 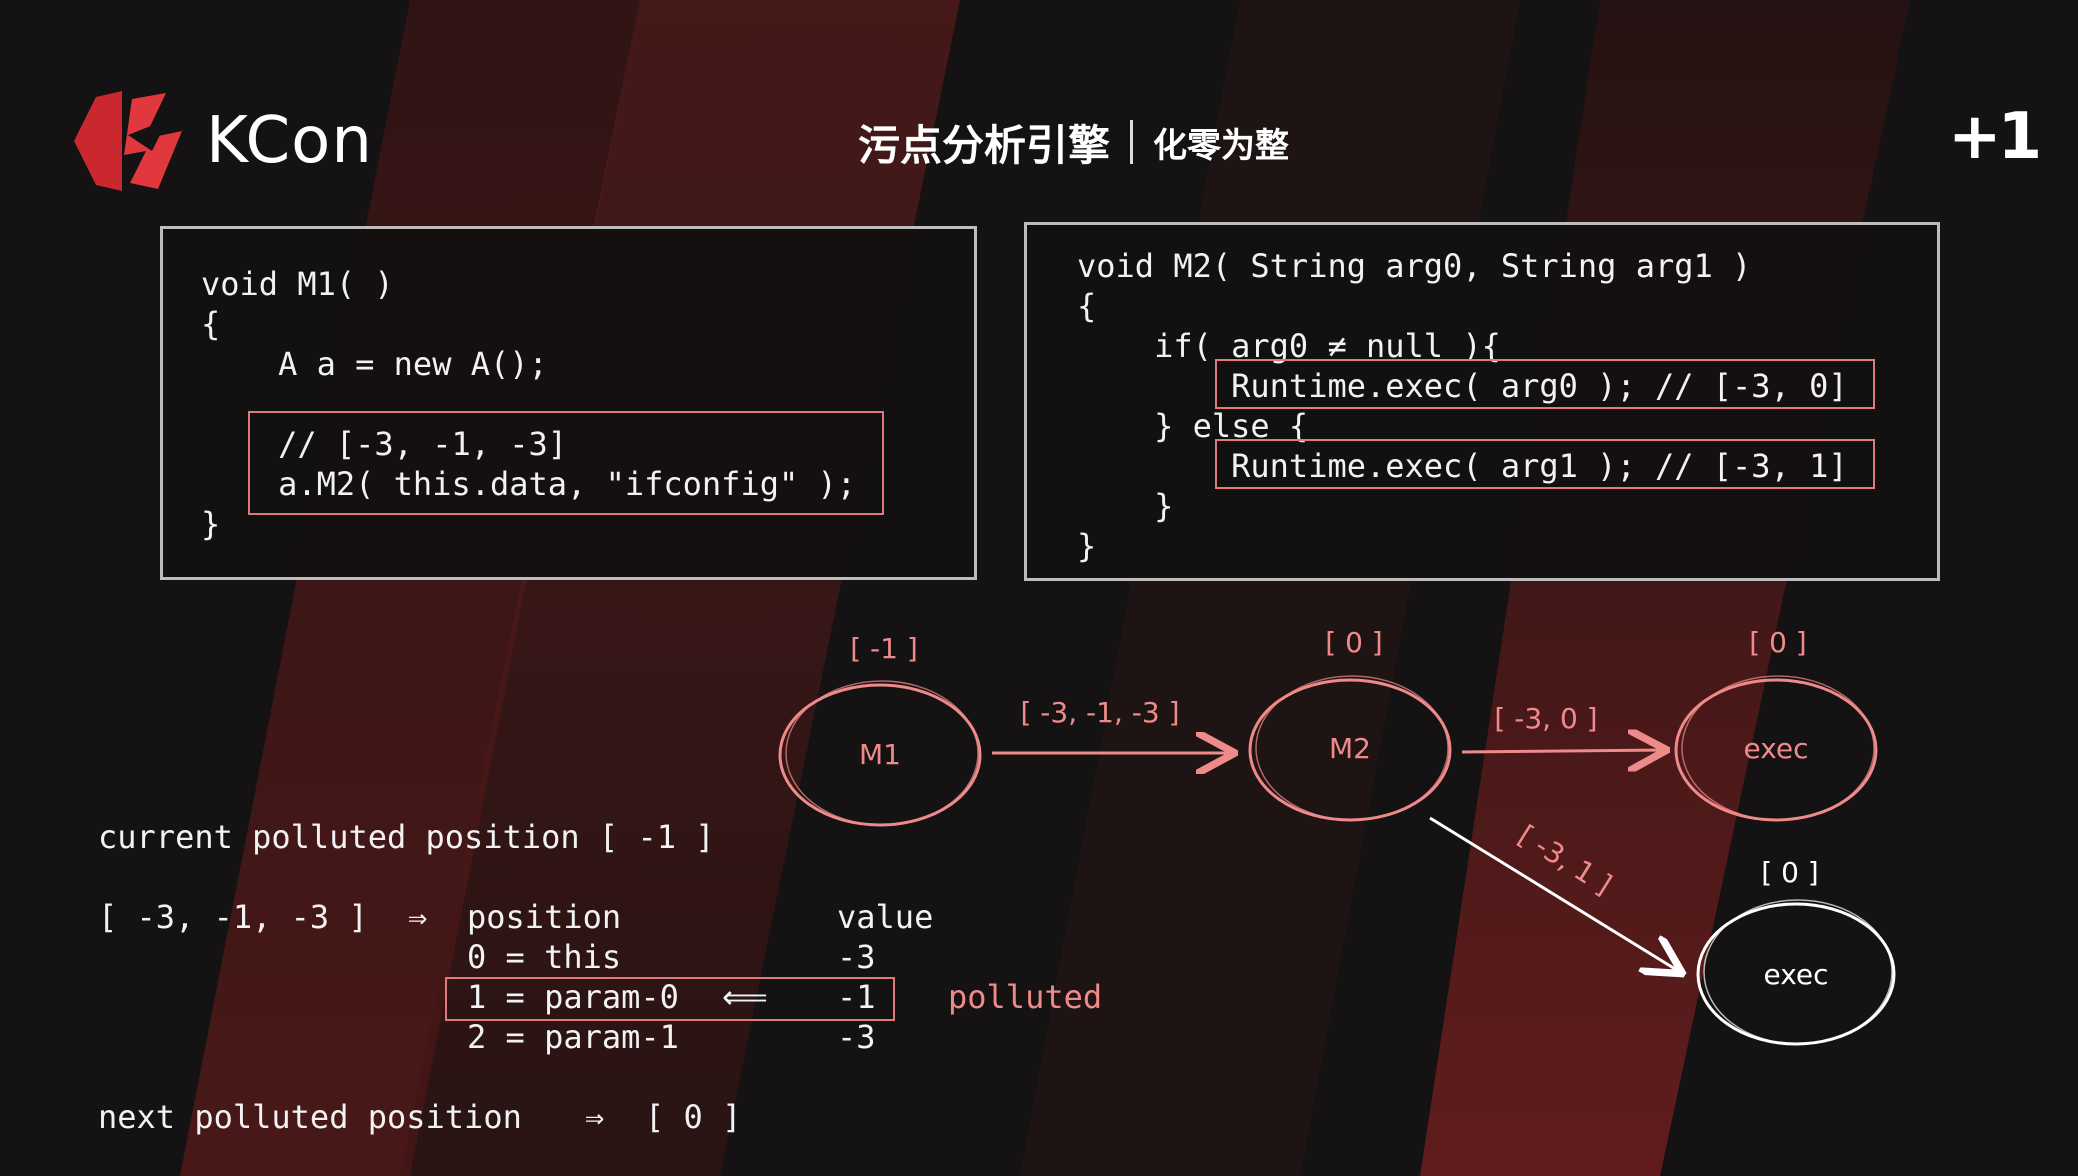 I want to click on value-row-2: -3, so click(x=856, y=1037).